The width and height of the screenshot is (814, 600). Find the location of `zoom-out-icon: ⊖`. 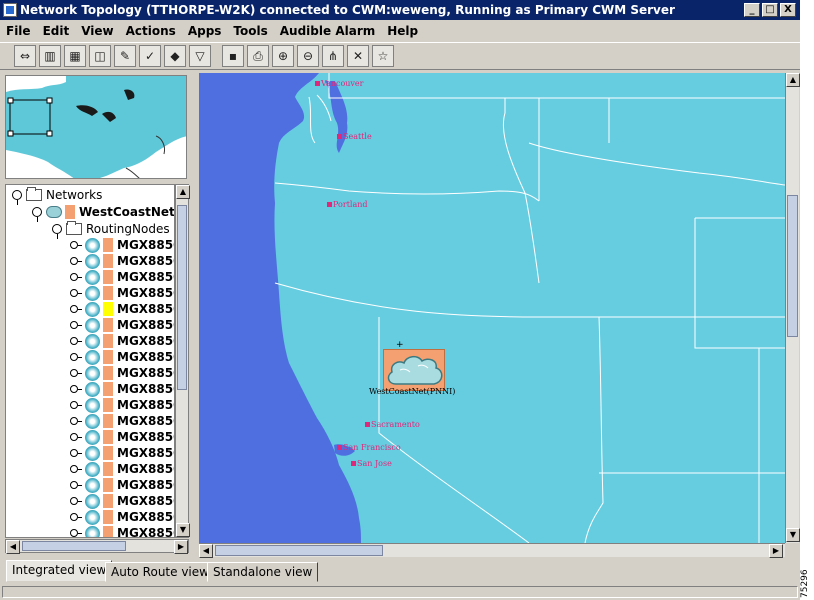

zoom-out-icon: ⊖ is located at coordinates (308, 56).